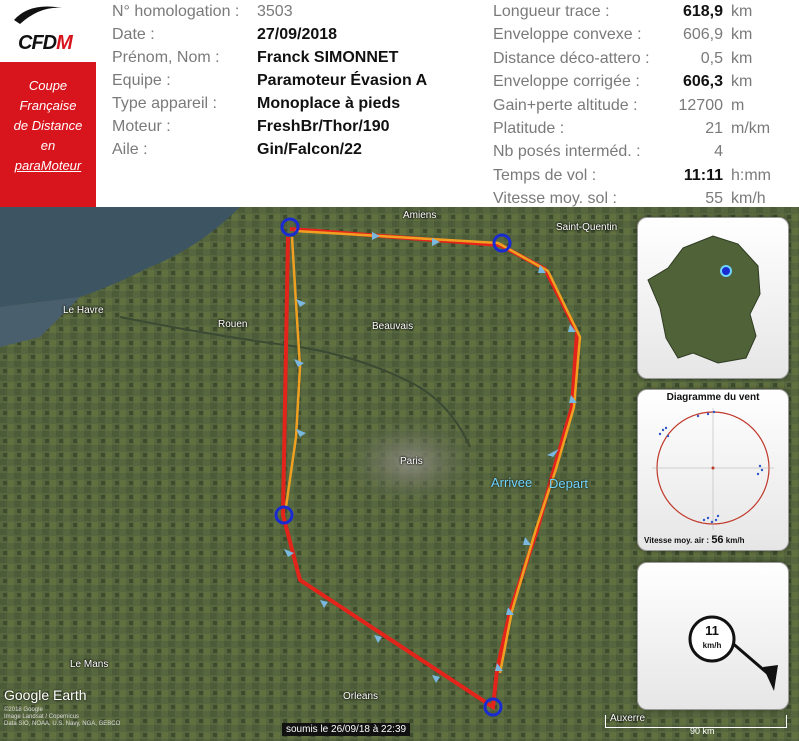  Describe the element at coordinates (569, 483) in the screenshot. I see `depart-label: Depart` at that location.